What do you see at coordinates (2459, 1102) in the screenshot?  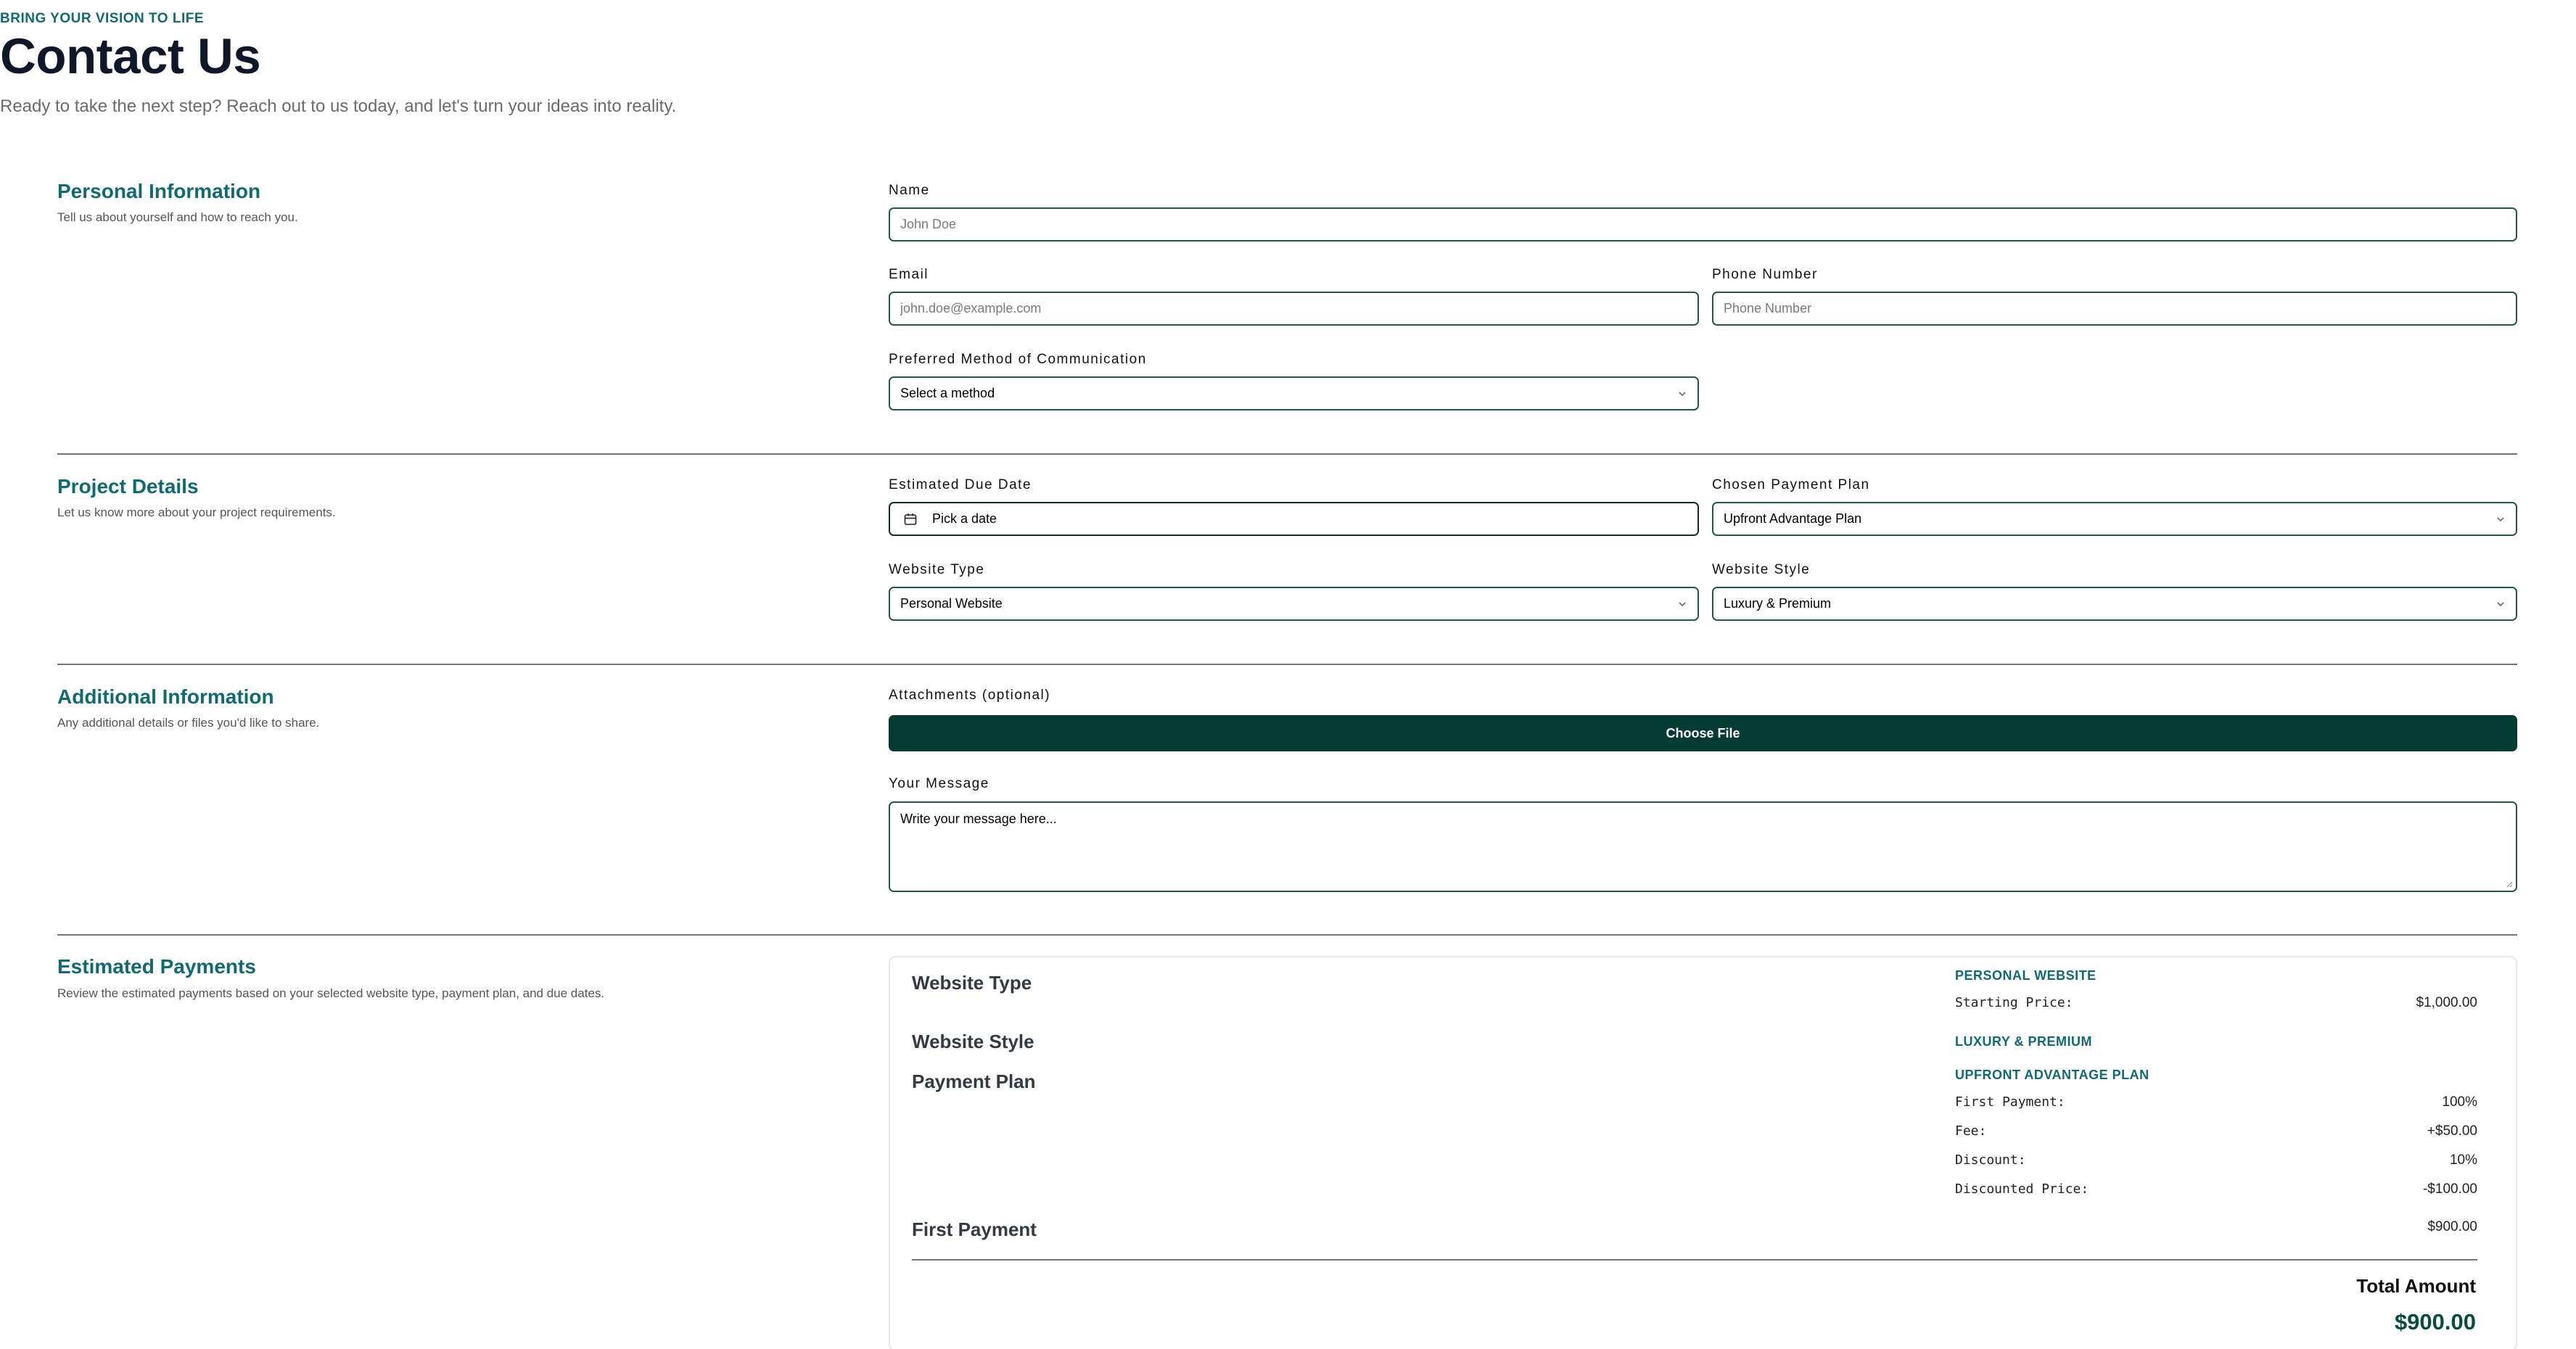 I see `first-payment-percent-value: 100%` at bounding box center [2459, 1102].